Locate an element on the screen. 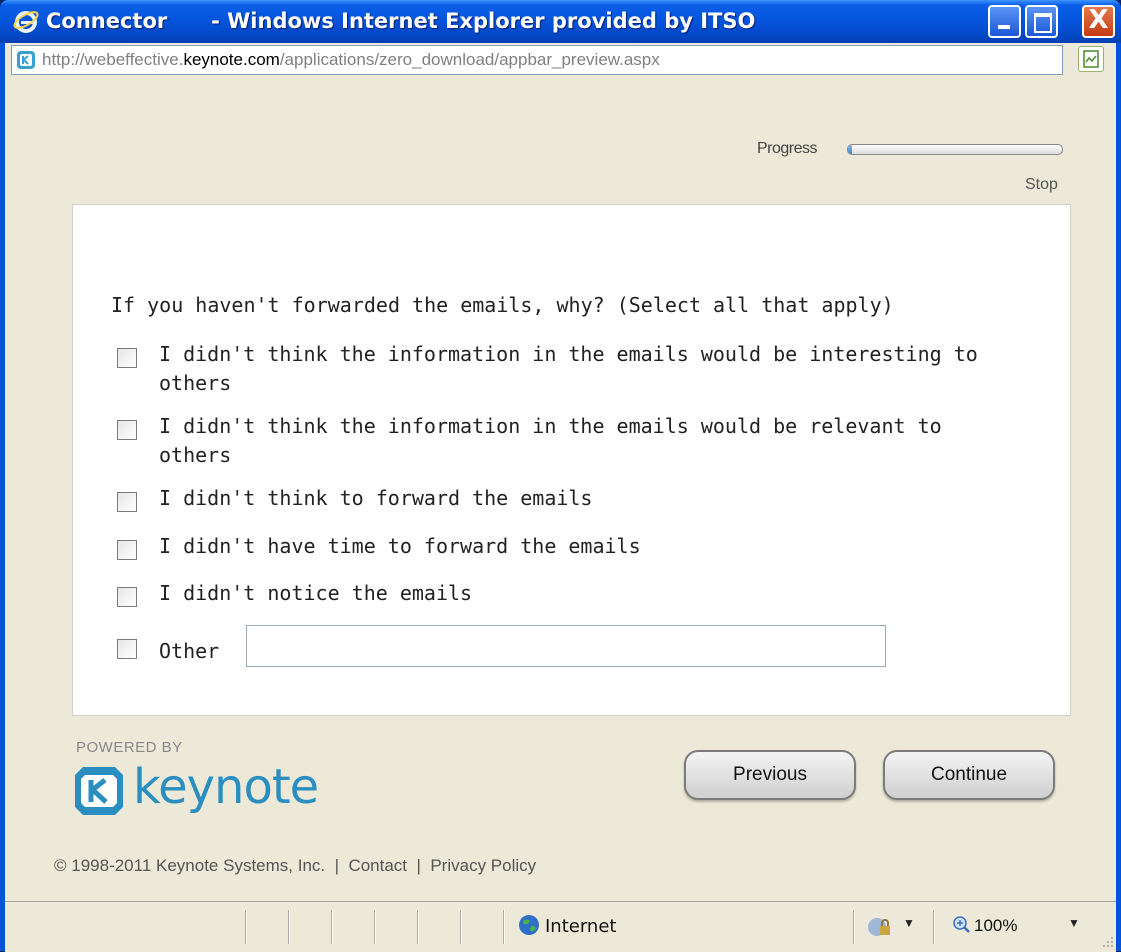 Image resolution: width=1121 pixels, height=952 pixels. minimize-button is located at coordinates (1004, 21).